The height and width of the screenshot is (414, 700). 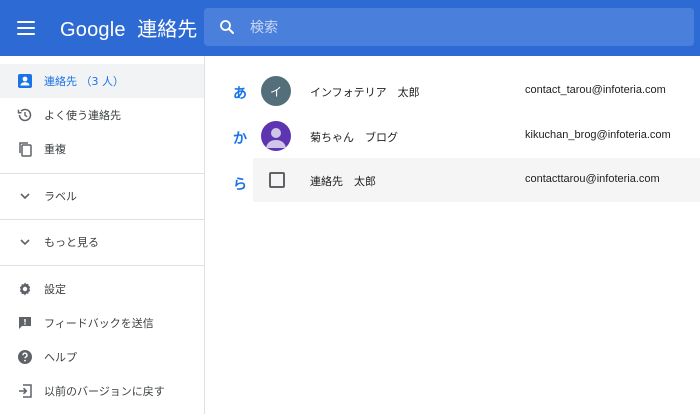 What do you see at coordinates (277, 180) in the screenshot?
I see `select-checkbox` at bounding box center [277, 180].